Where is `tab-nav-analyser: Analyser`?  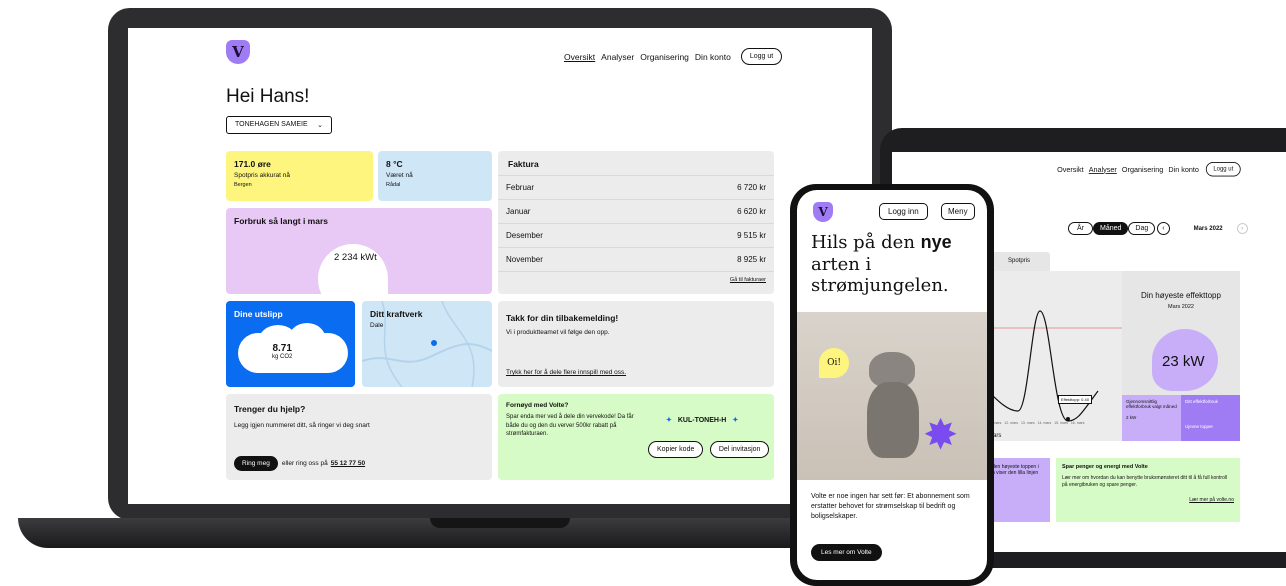 tab-nav-analyser: Analyser is located at coordinates (1103, 169).